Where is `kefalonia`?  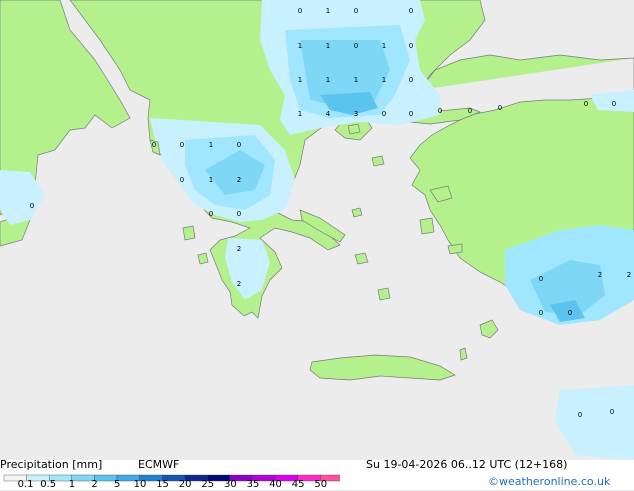 kefalonia is located at coordinates (189, 233).